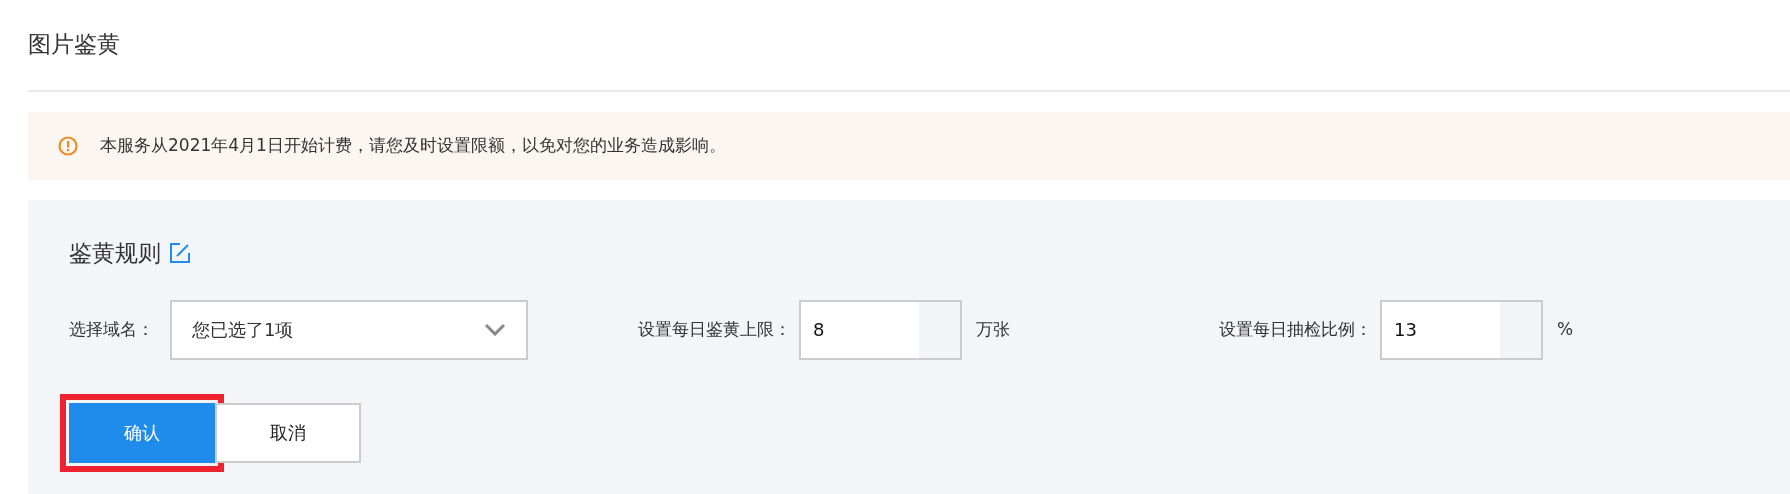  Describe the element at coordinates (349, 329) in the screenshot. I see `domain-select: 您已选了1项` at that location.